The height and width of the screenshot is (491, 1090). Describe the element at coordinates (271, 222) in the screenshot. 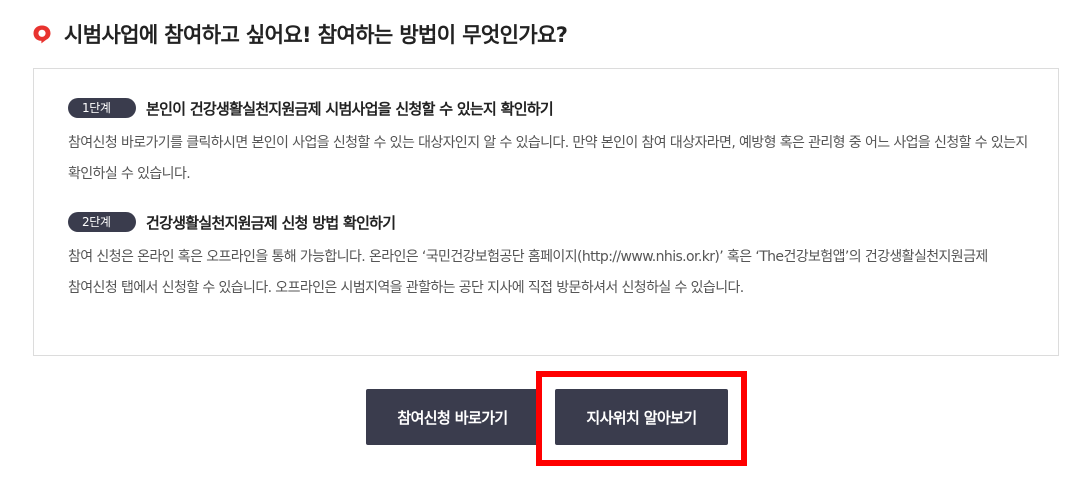

I see `step-2-title: 건강생활실천지원금제 신청 방법 확인하기` at that location.